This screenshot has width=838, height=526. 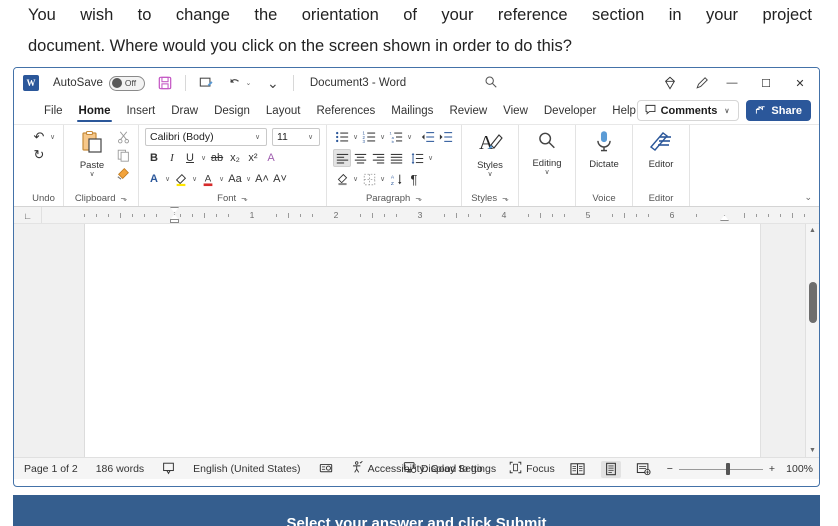 What do you see at coordinates (280, 179) in the screenshot?
I see `shrink-font-button: A˅` at bounding box center [280, 179].